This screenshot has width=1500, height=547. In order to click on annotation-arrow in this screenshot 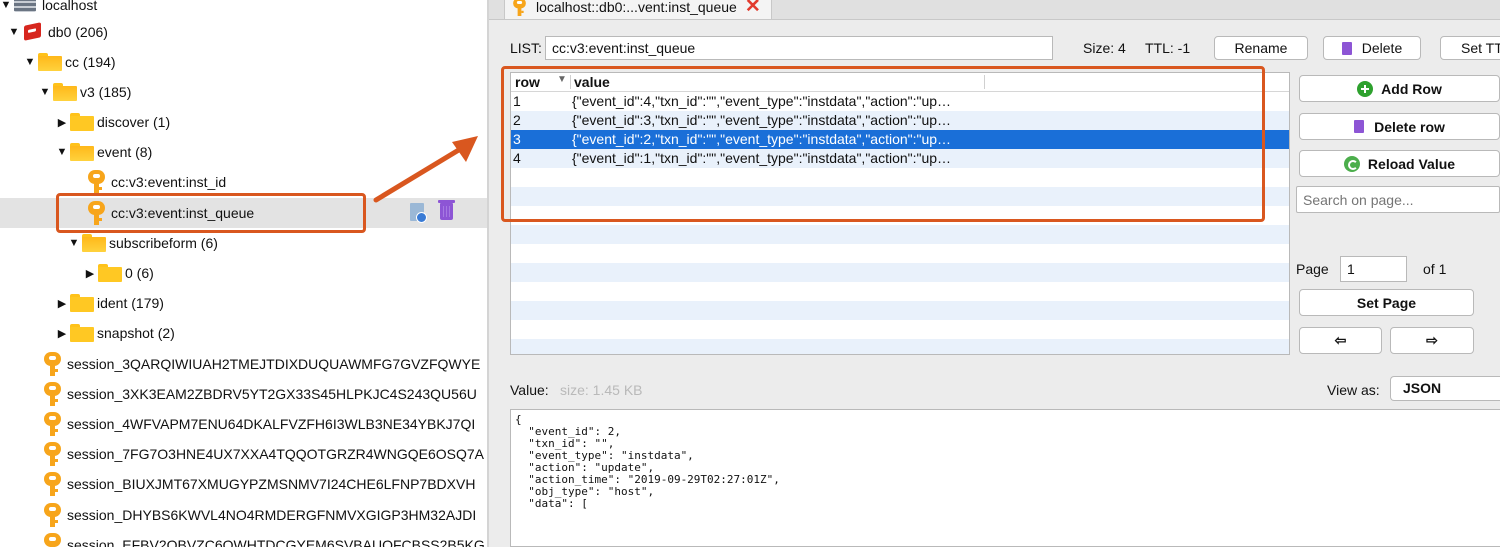, I will do `click(425, 169)`.